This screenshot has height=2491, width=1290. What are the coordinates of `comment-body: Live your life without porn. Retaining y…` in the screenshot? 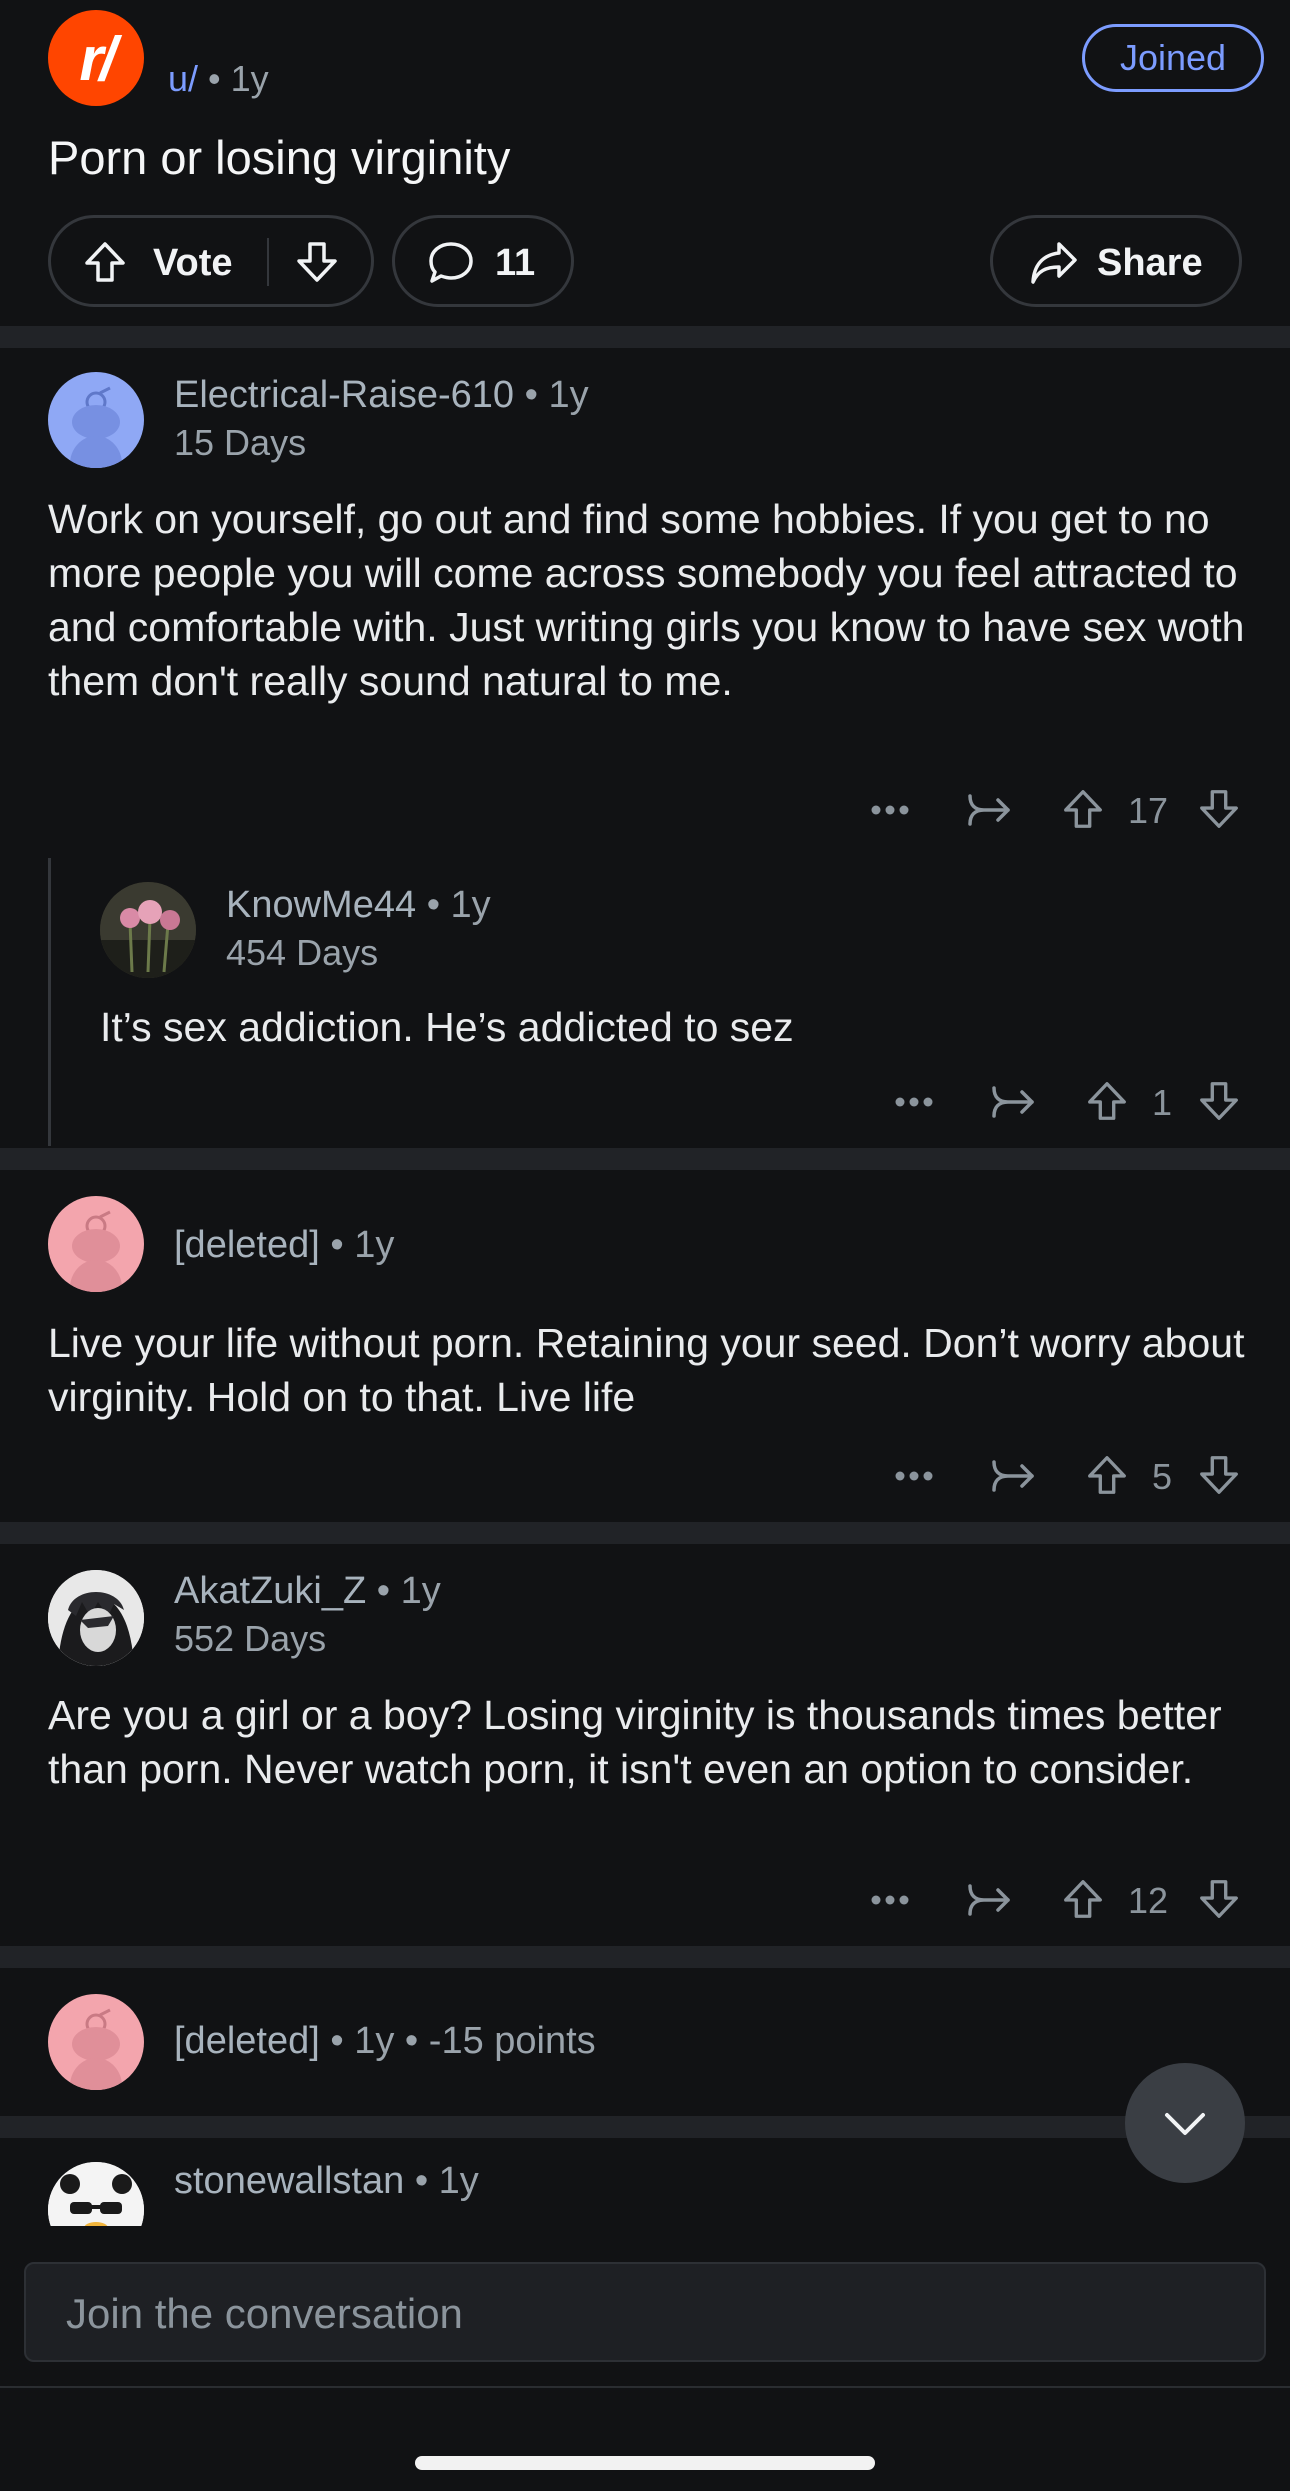 It's located at (646, 1370).